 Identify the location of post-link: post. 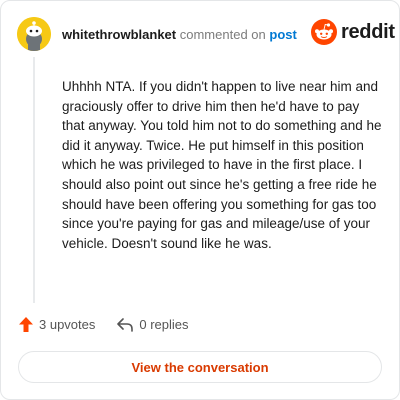
(282, 34).